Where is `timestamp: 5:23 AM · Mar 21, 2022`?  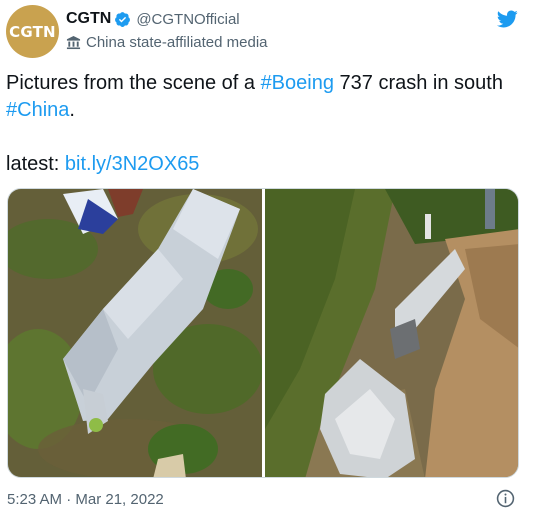
timestamp: 5:23 AM · Mar 21, 2022 is located at coordinates (85, 499).